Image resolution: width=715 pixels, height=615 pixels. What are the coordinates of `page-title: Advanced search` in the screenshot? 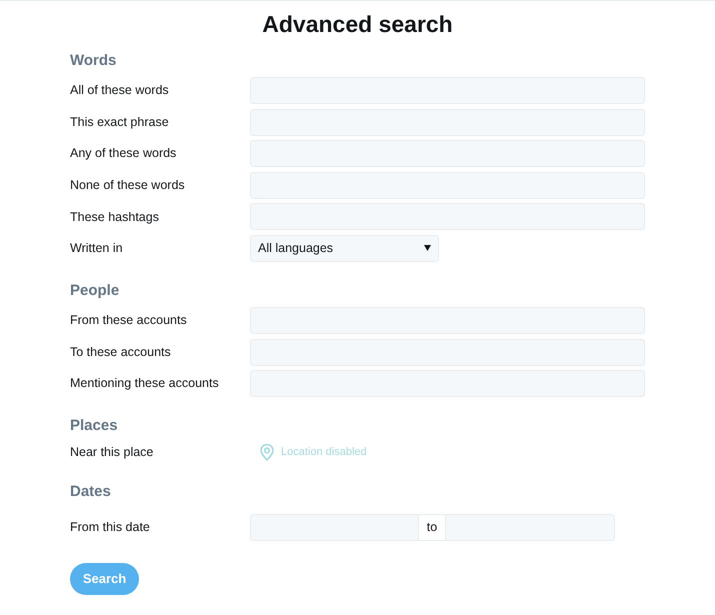 It's located at (357, 25).